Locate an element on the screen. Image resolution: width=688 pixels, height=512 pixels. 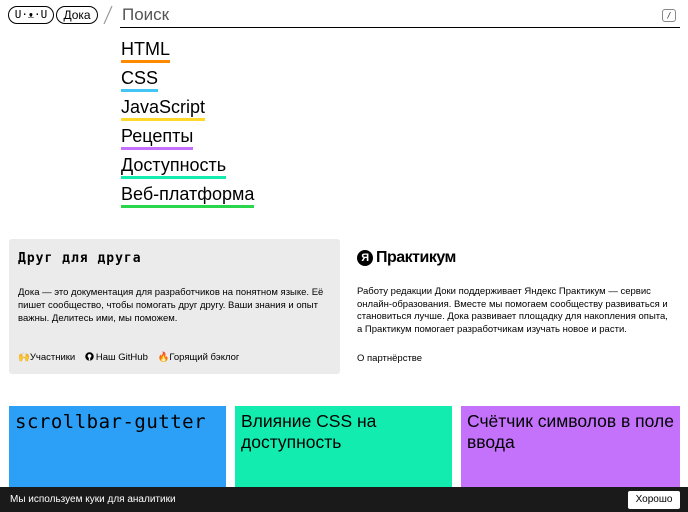
nav-link-label: HTML is located at coordinates (145, 51).